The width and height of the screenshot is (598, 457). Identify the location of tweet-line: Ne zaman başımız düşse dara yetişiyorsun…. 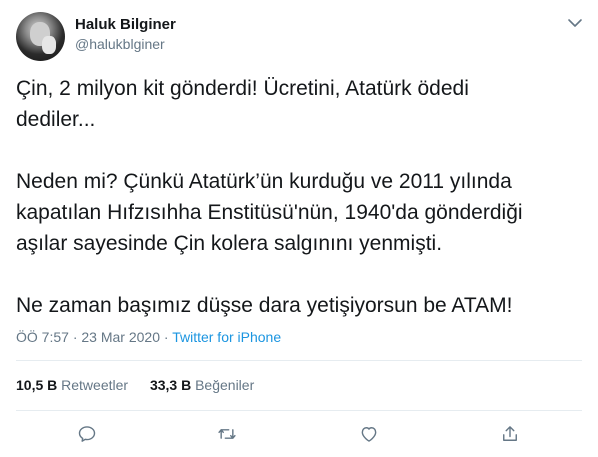
(264, 305).